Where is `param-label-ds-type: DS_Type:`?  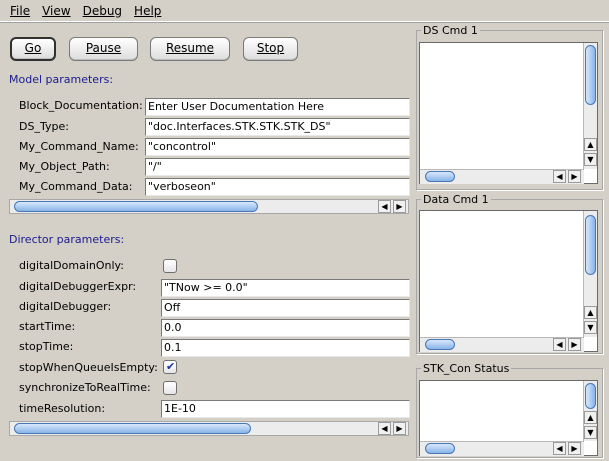 param-label-ds-type: DS_Type: is located at coordinates (44, 126).